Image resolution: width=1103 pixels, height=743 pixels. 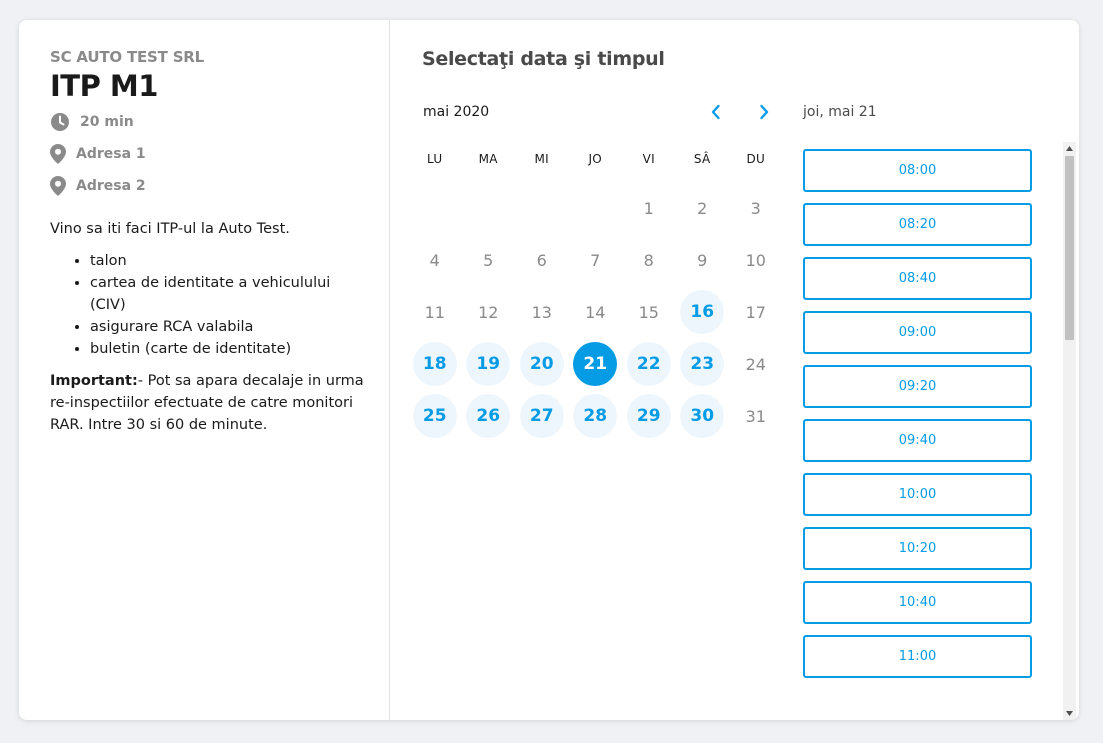 I want to click on calendar-day: 1, so click(x=649, y=208).